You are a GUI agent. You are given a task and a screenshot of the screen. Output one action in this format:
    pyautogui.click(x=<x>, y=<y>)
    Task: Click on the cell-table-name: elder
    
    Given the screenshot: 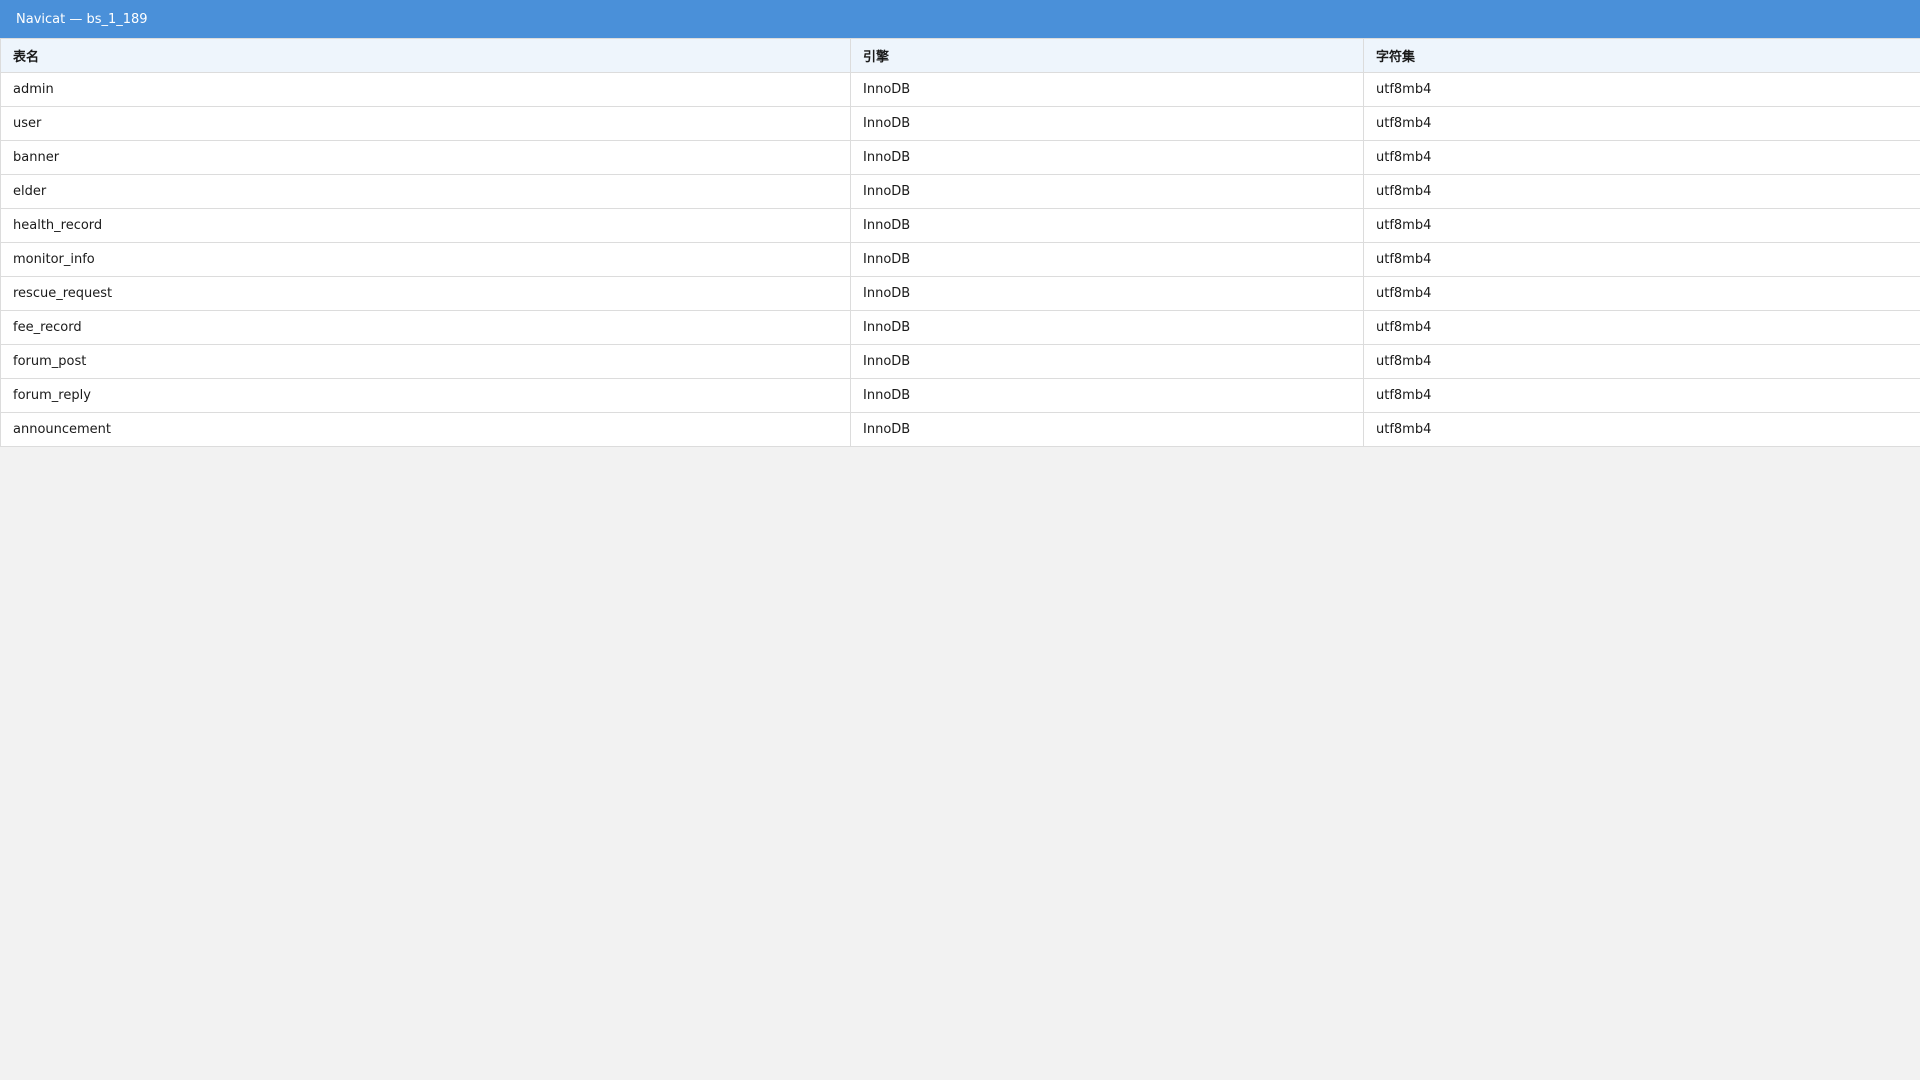 What is the action you would take?
    pyautogui.click(x=425, y=191)
    